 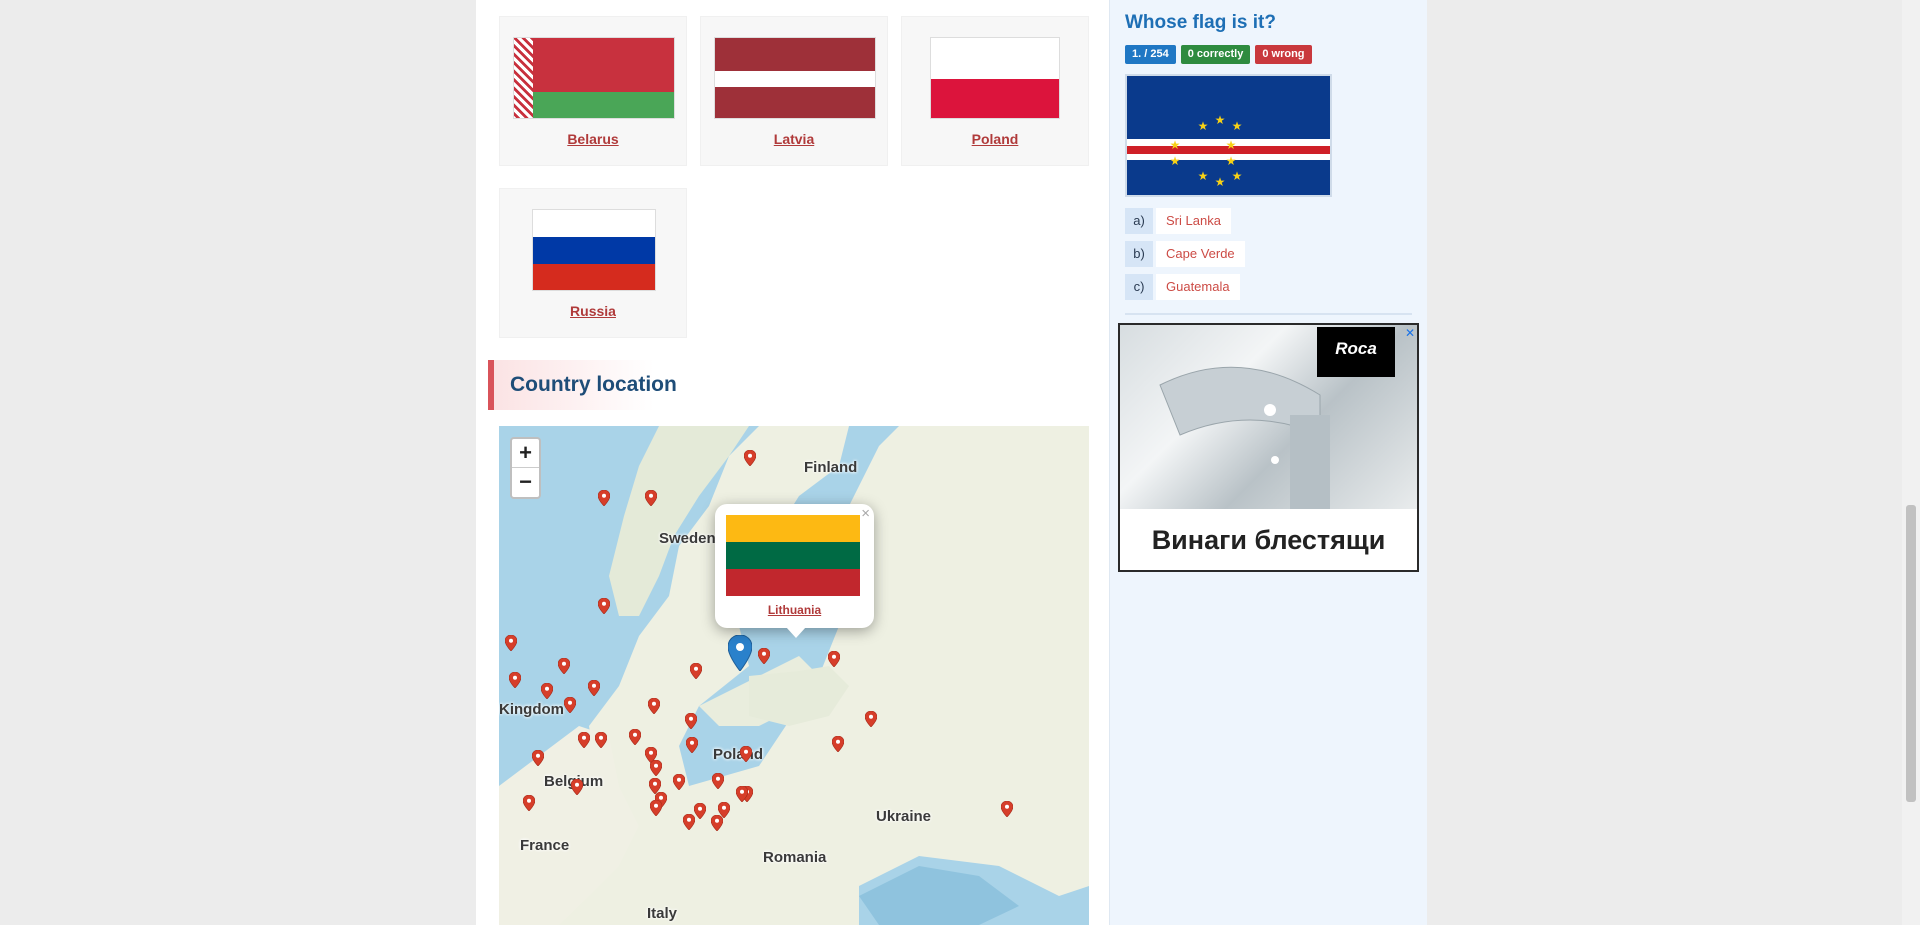 I want to click on lithuania-flag, so click(x=793, y=555).